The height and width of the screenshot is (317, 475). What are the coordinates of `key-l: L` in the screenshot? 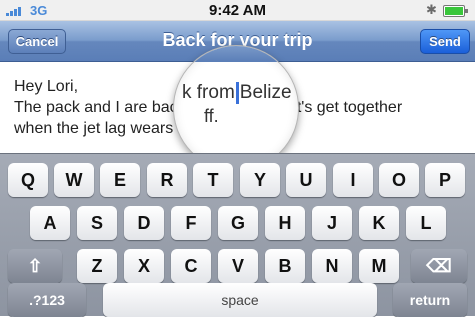 It's located at (426, 223).